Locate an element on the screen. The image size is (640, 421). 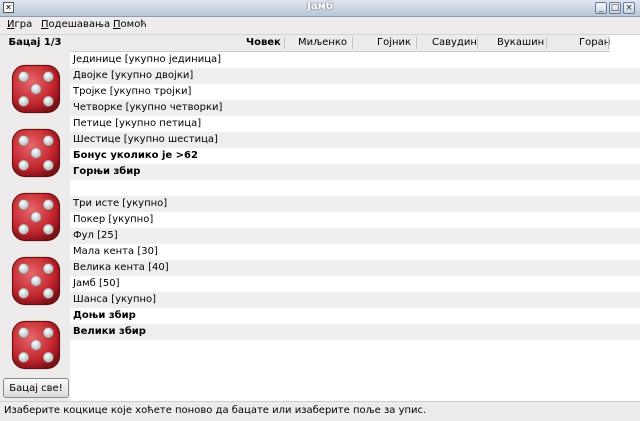
table-row: Покер [укупно] is located at coordinates (355, 220).